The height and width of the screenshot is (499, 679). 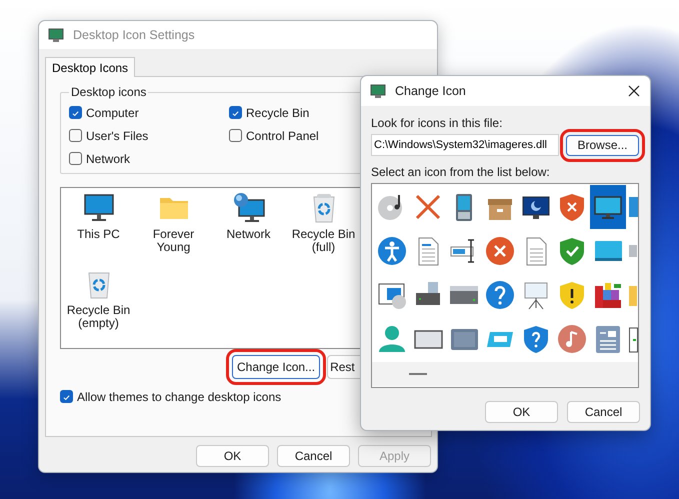 I want to click on checkbox-label: Allow themes to change desktop icons, so click(x=179, y=397).